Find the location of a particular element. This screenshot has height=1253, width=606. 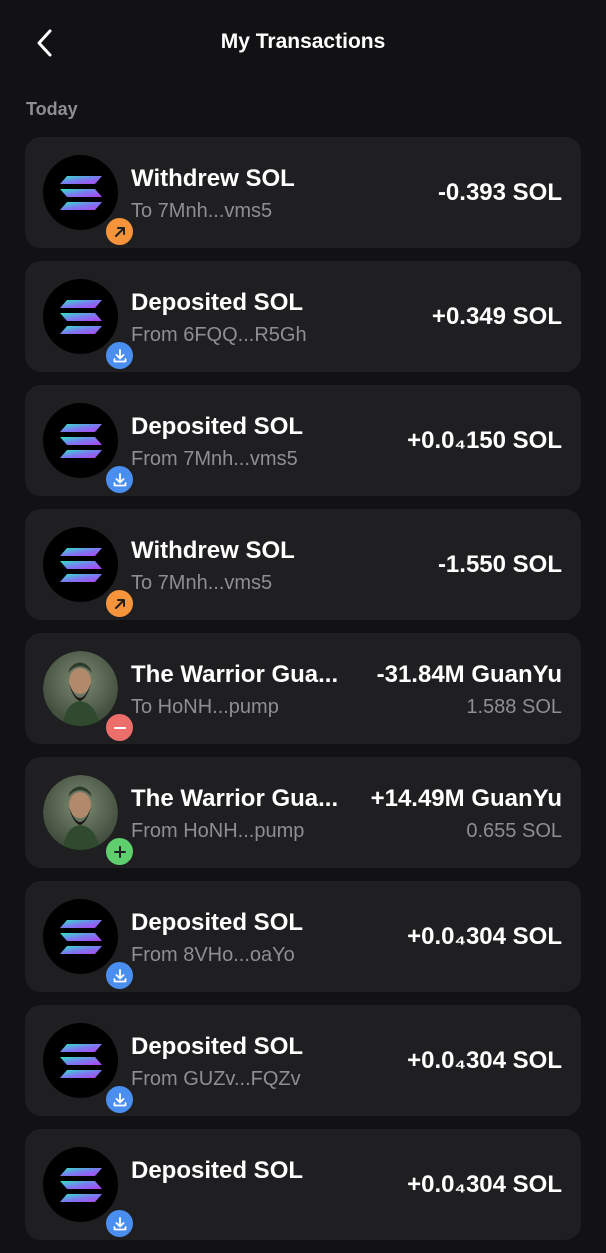

transaction-address: From GUZv...FQZv is located at coordinates (216, 1079).